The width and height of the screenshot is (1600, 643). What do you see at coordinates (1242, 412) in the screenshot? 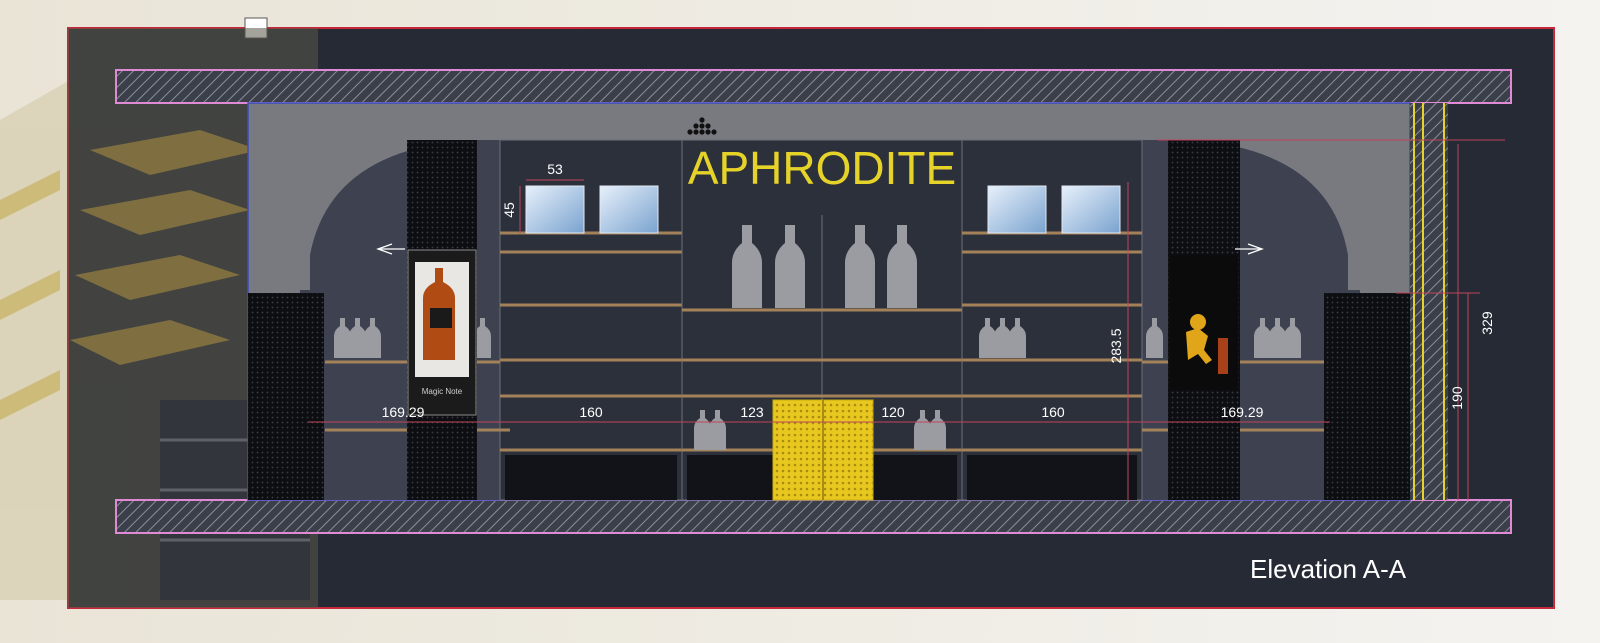
I see `dim-bottom-6: 169.29` at bounding box center [1242, 412].